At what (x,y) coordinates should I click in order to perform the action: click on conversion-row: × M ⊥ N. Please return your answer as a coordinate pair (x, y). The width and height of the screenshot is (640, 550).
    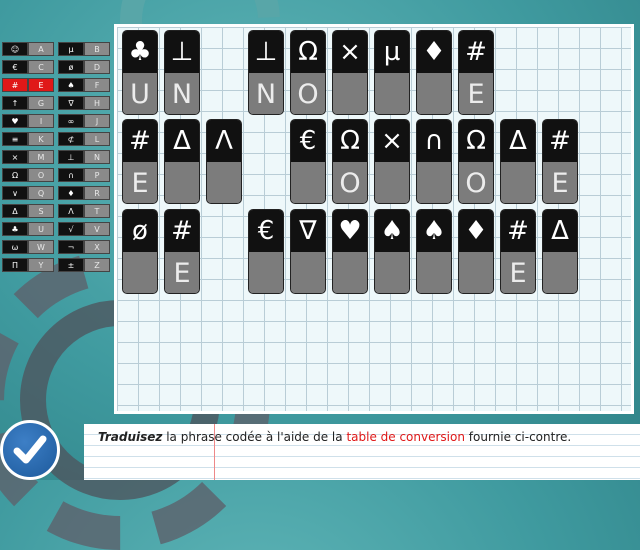
    Looking at the image, I should click on (57, 157).